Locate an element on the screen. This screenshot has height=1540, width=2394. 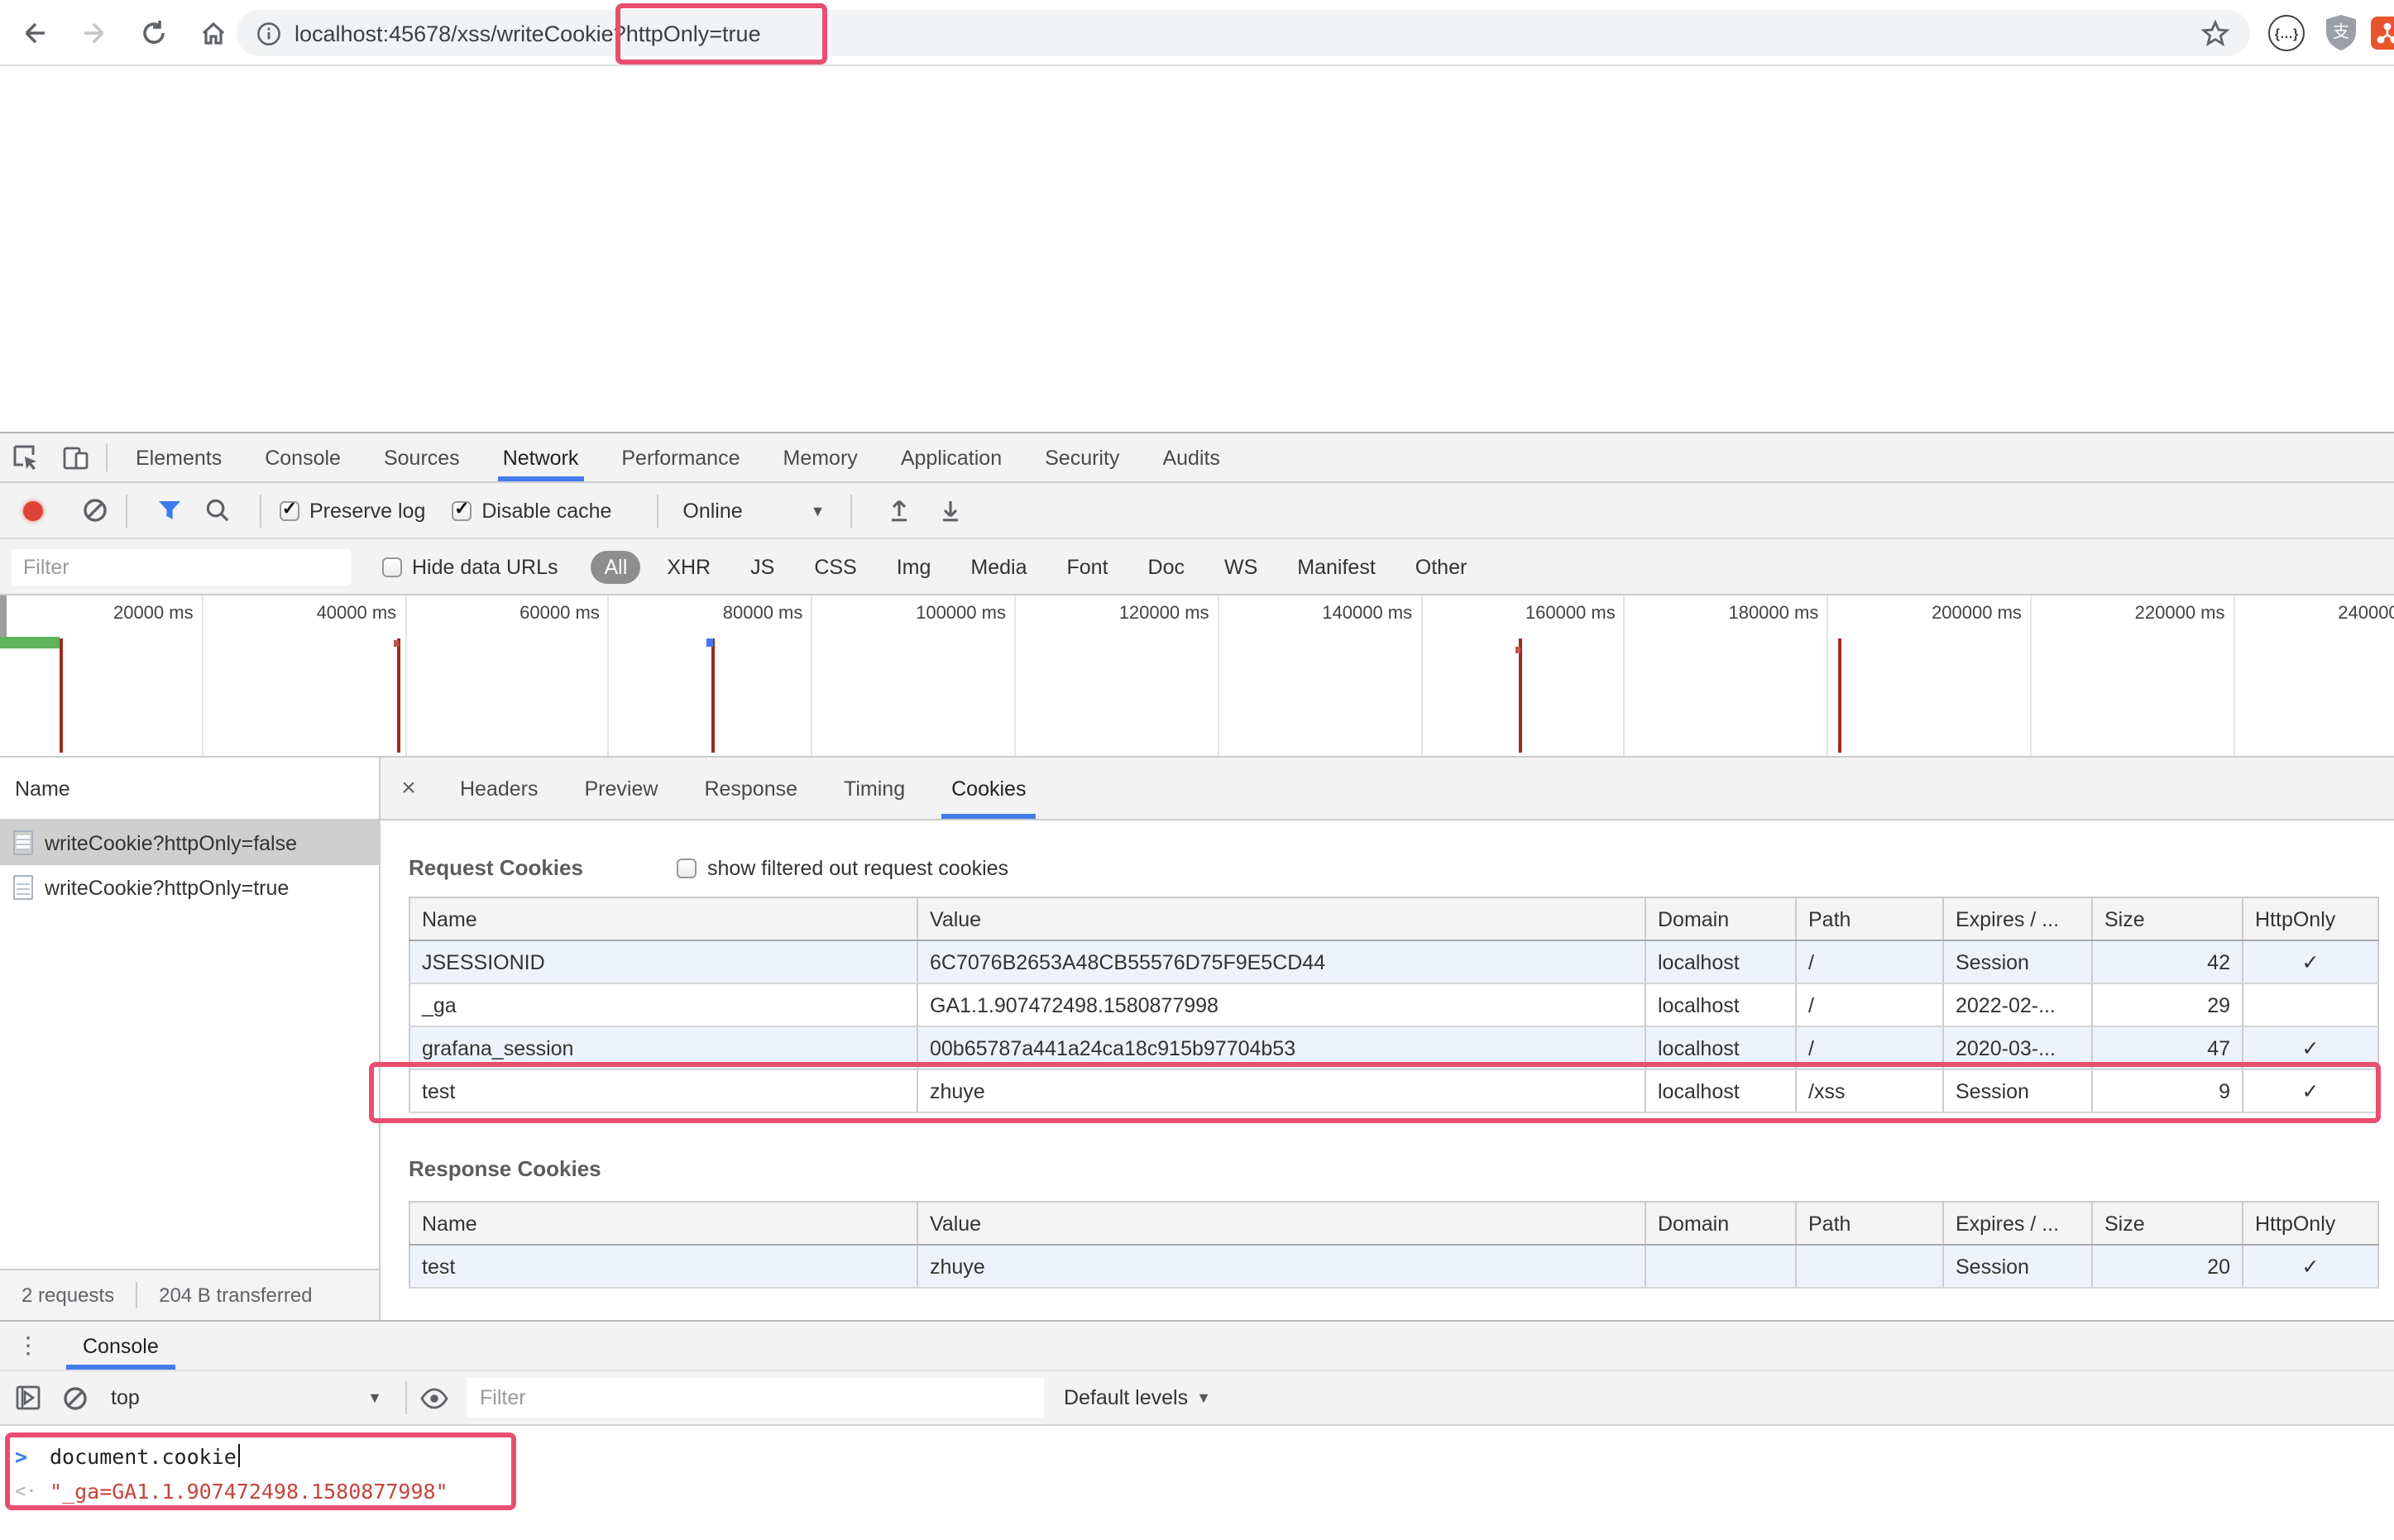
cookie-size: 47 is located at coordinates (2167, 1048).